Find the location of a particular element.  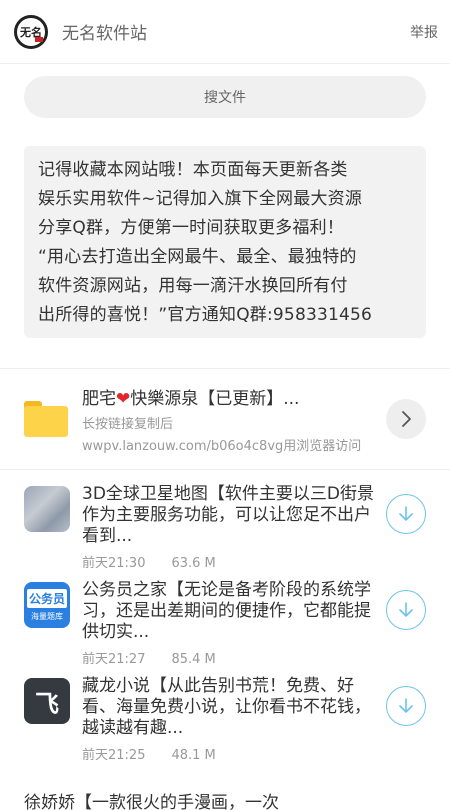

file-thumbnail is located at coordinates (47, 509).